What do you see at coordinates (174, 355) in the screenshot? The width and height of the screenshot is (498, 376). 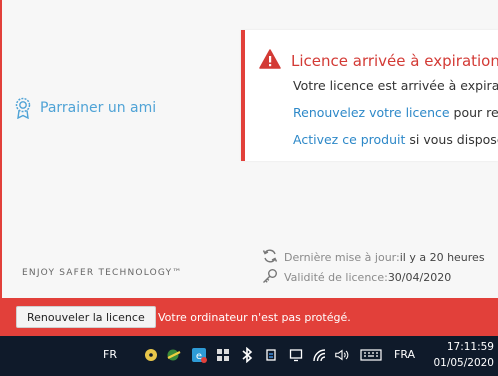 I see `network-globe-icon` at bounding box center [174, 355].